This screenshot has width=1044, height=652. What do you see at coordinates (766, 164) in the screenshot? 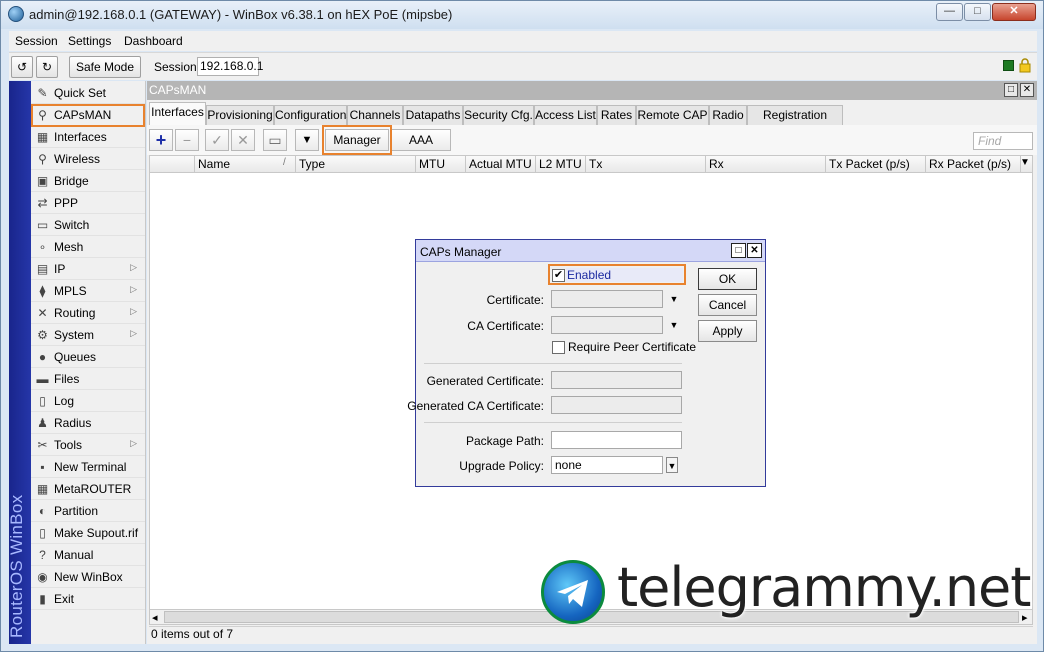
I see `column-header: Rx` at bounding box center [766, 164].